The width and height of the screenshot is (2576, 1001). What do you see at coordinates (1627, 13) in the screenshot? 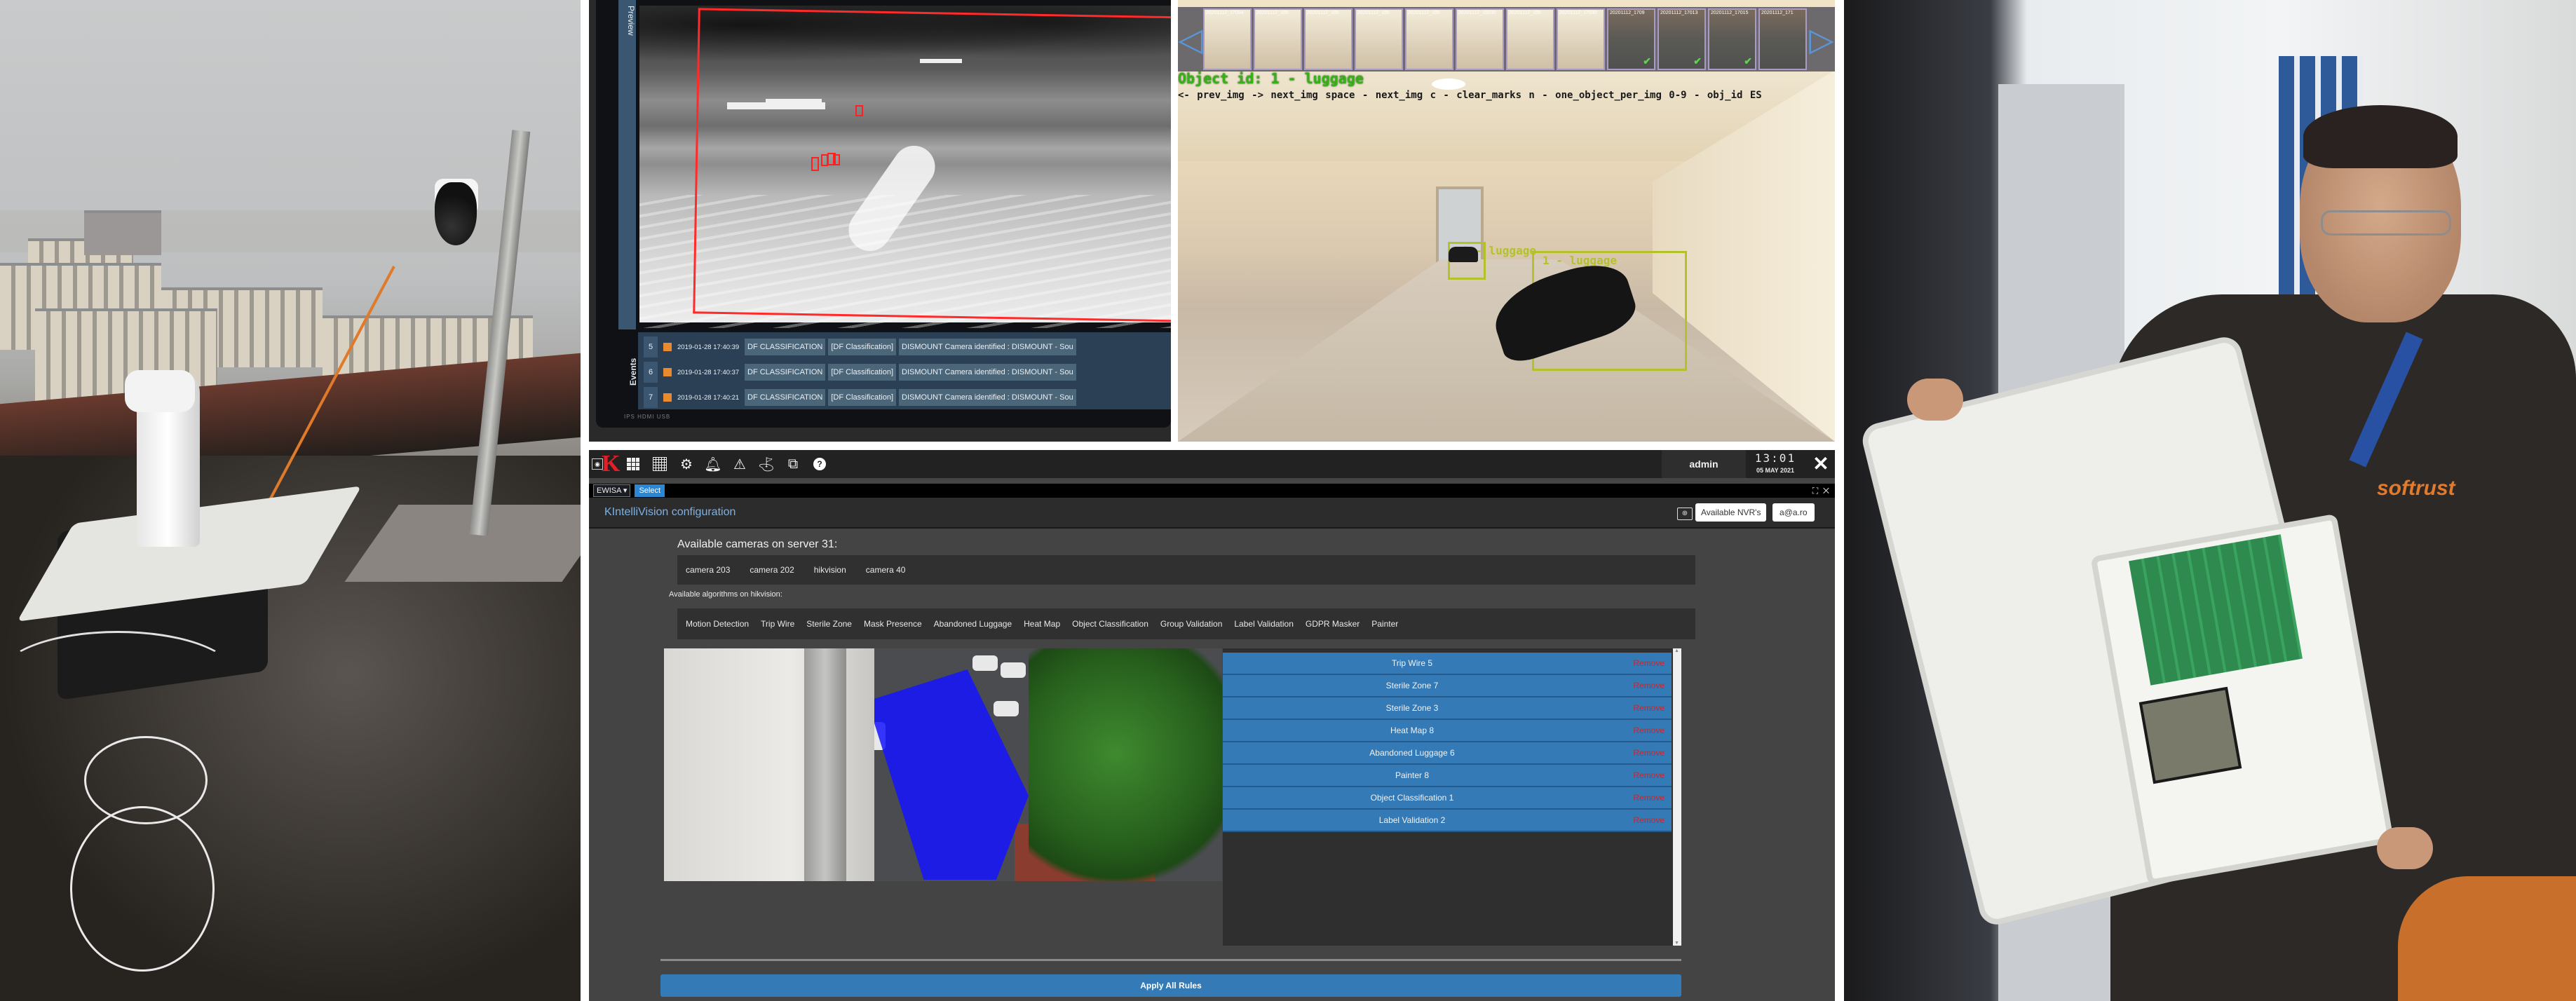
I see `thumbnail-caption: 20201112_1709` at bounding box center [1627, 13].